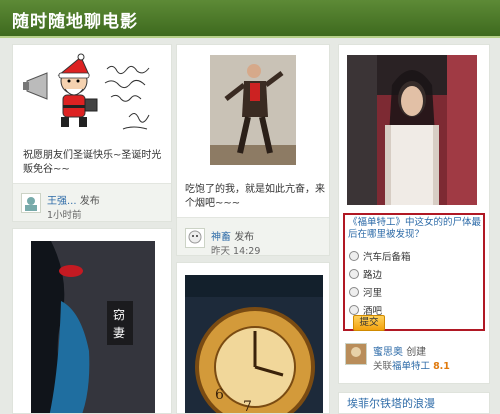  What do you see at coordinates (441, 366) in the screenshot?
I see `movie-rating: 8.1` at bounding box center [441, 366].